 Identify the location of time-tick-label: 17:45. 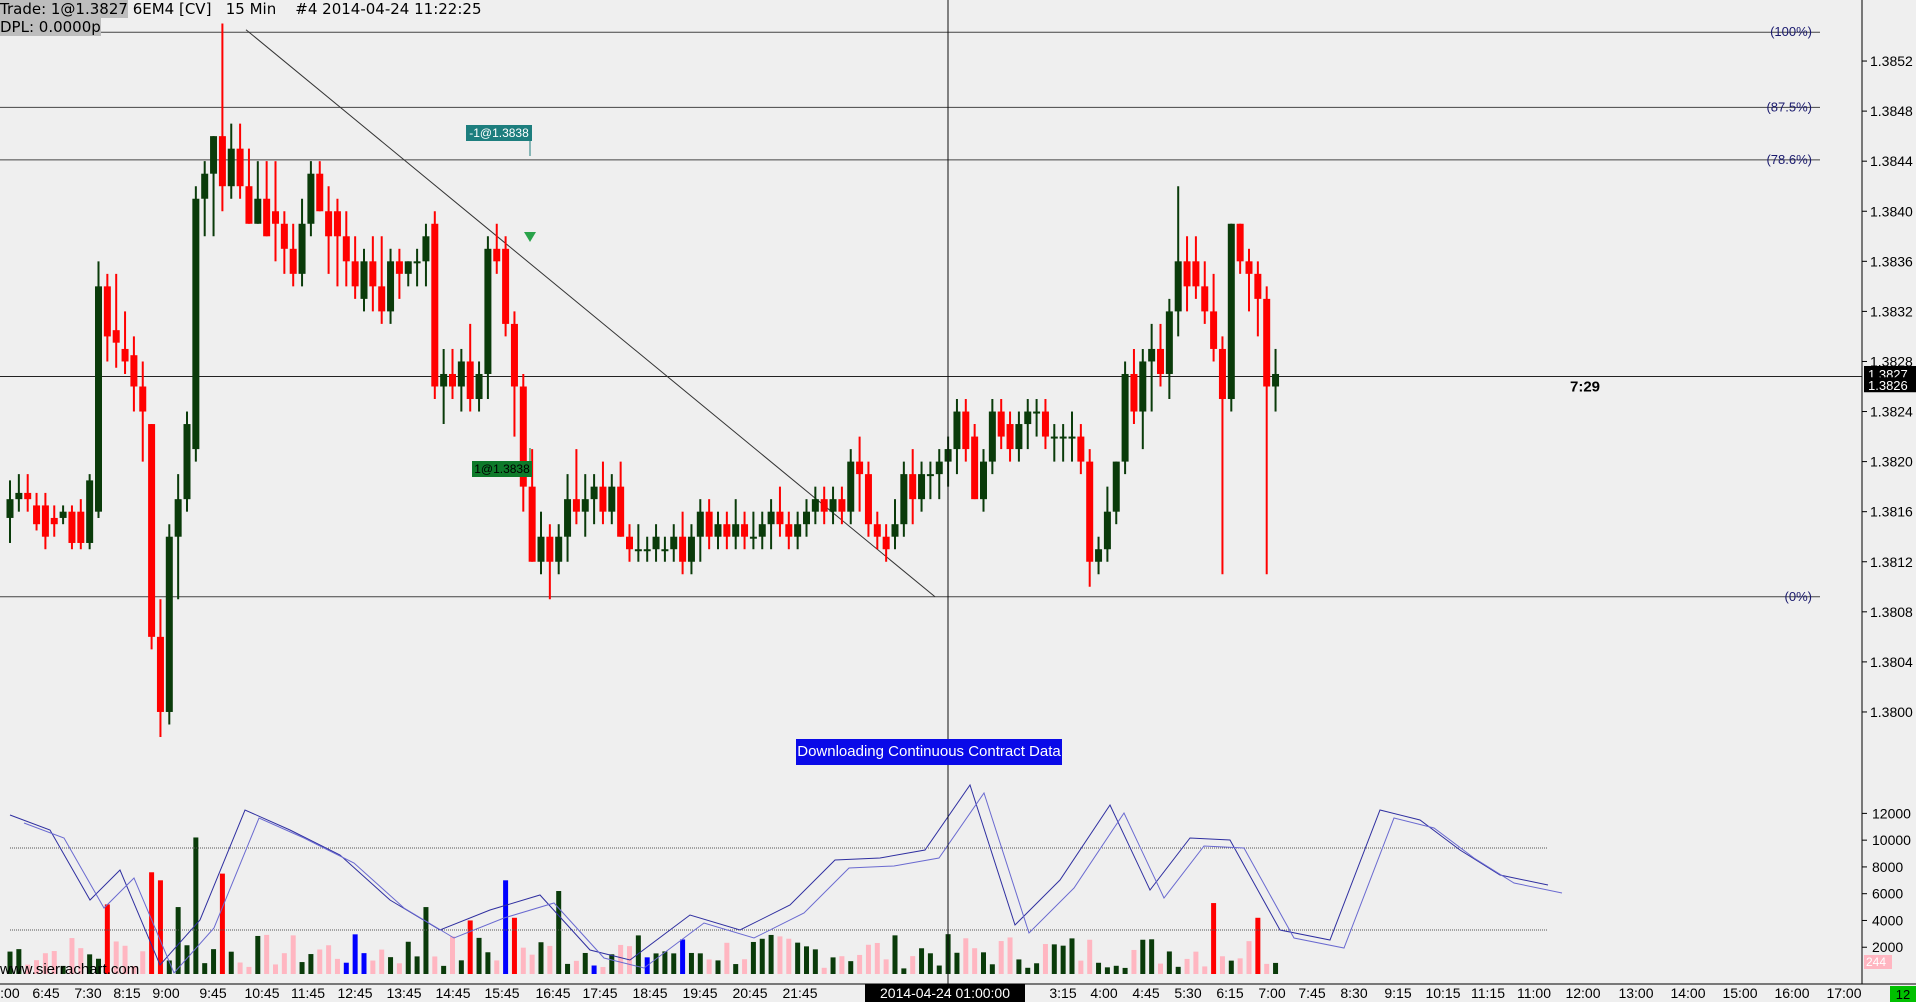
(599, 993).